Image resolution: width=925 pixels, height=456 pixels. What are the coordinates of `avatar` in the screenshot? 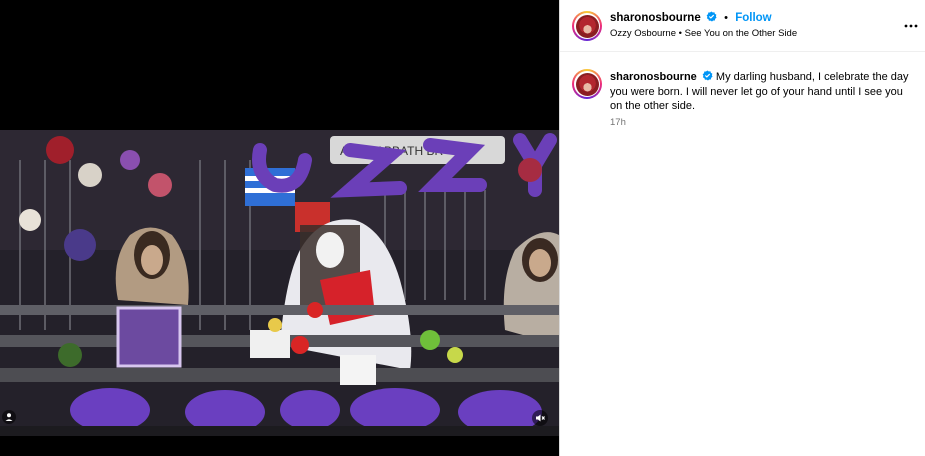 It's located at (587, 26).